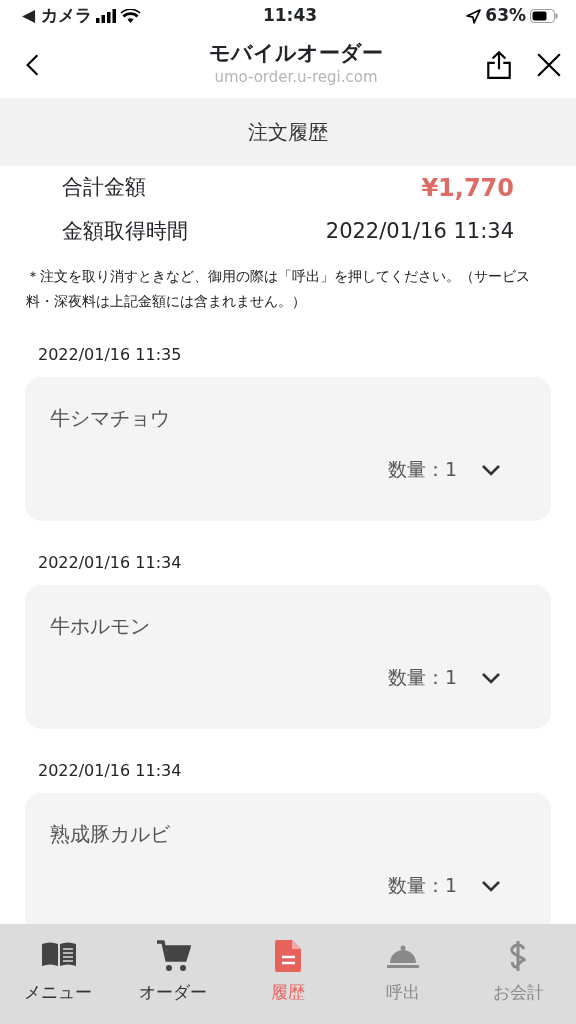 The image size is (576, 1024). I want to click on signal-icon, so click(106, 16).